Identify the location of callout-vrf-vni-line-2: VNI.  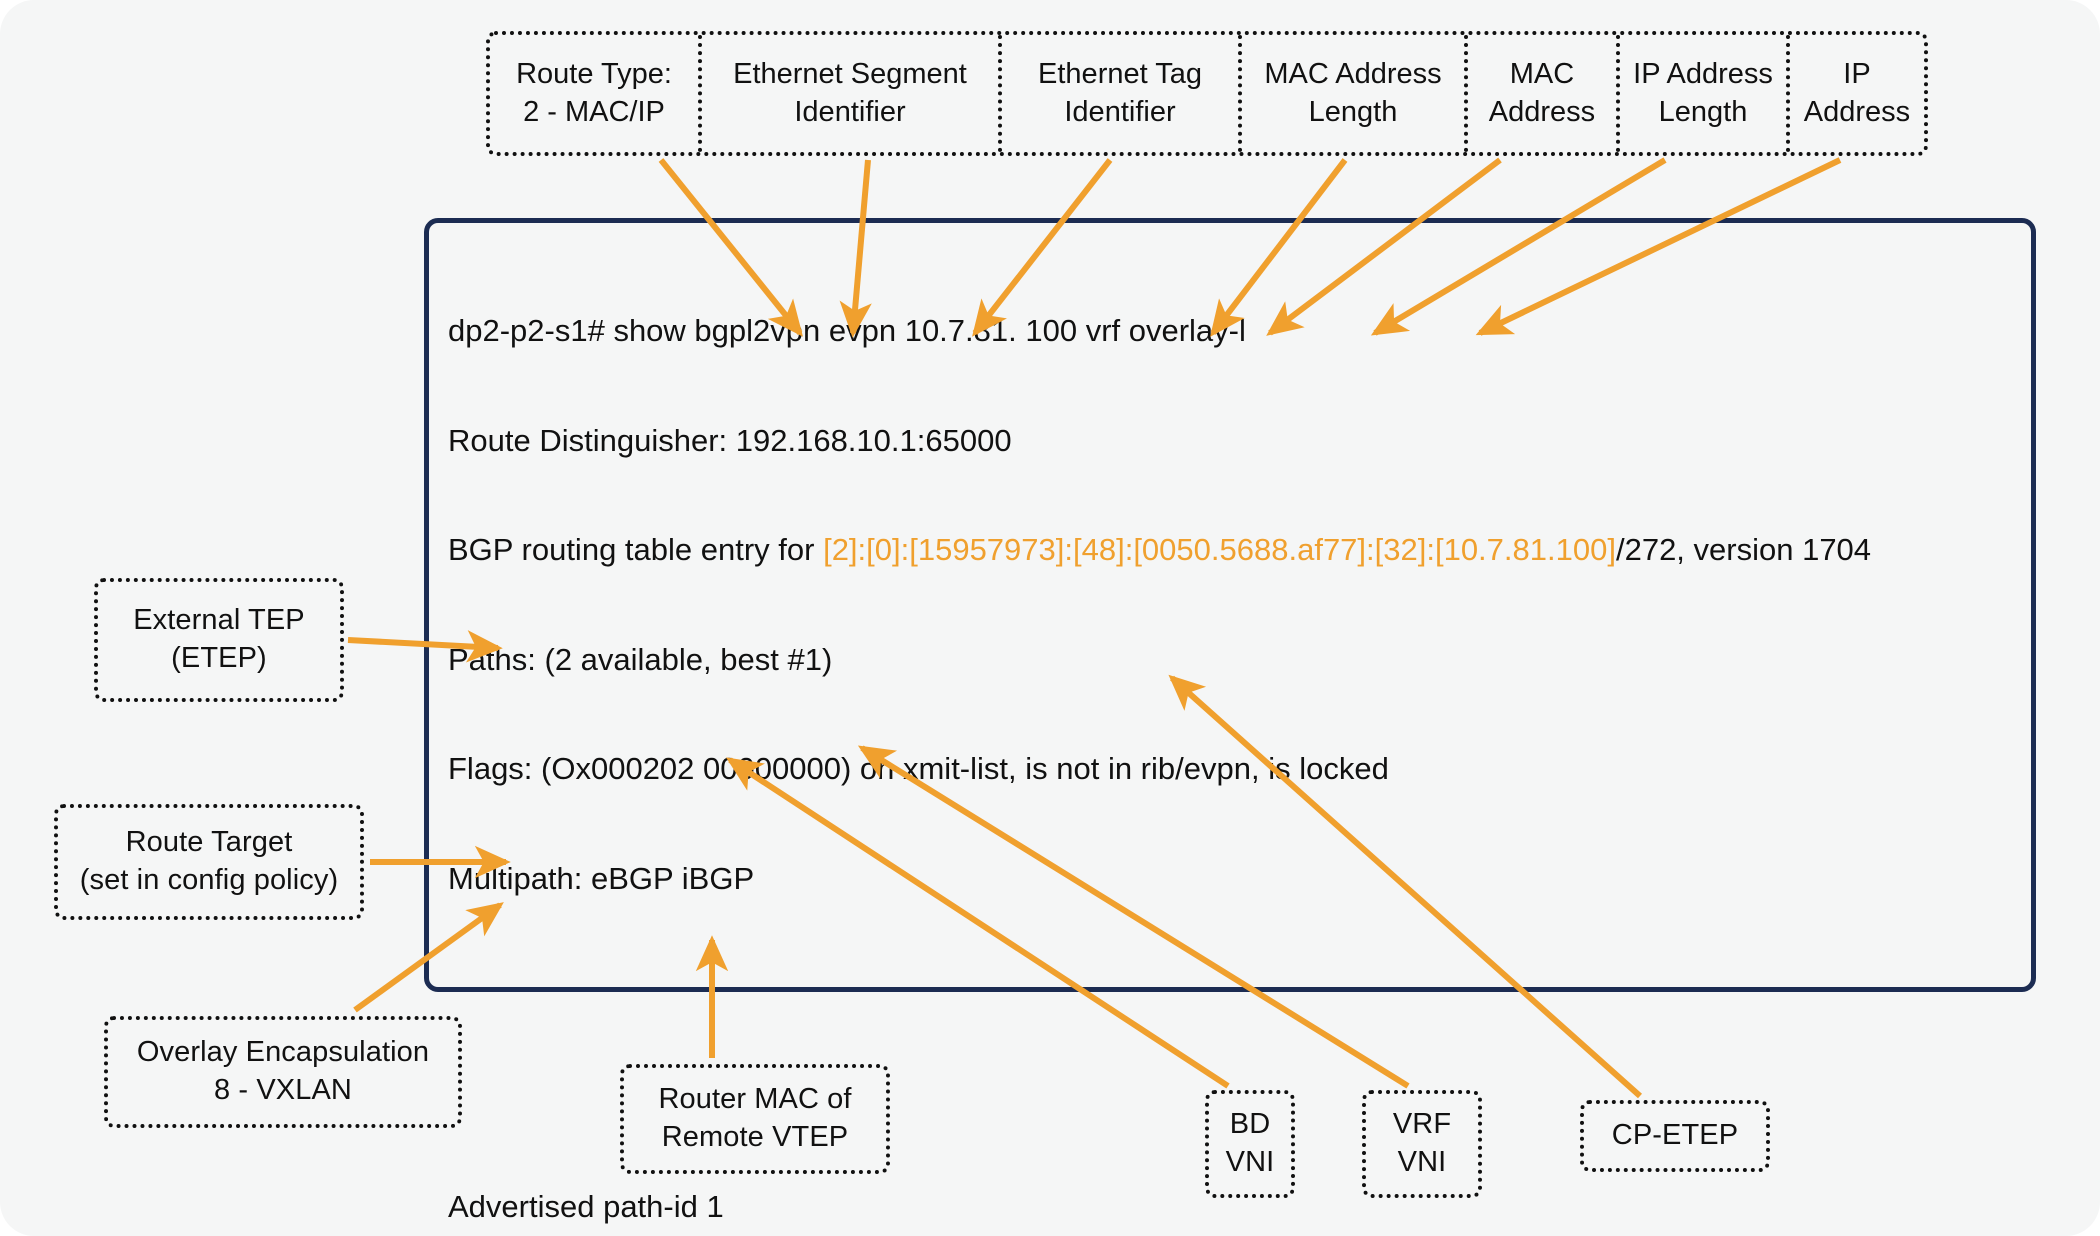
(1422, 1162).